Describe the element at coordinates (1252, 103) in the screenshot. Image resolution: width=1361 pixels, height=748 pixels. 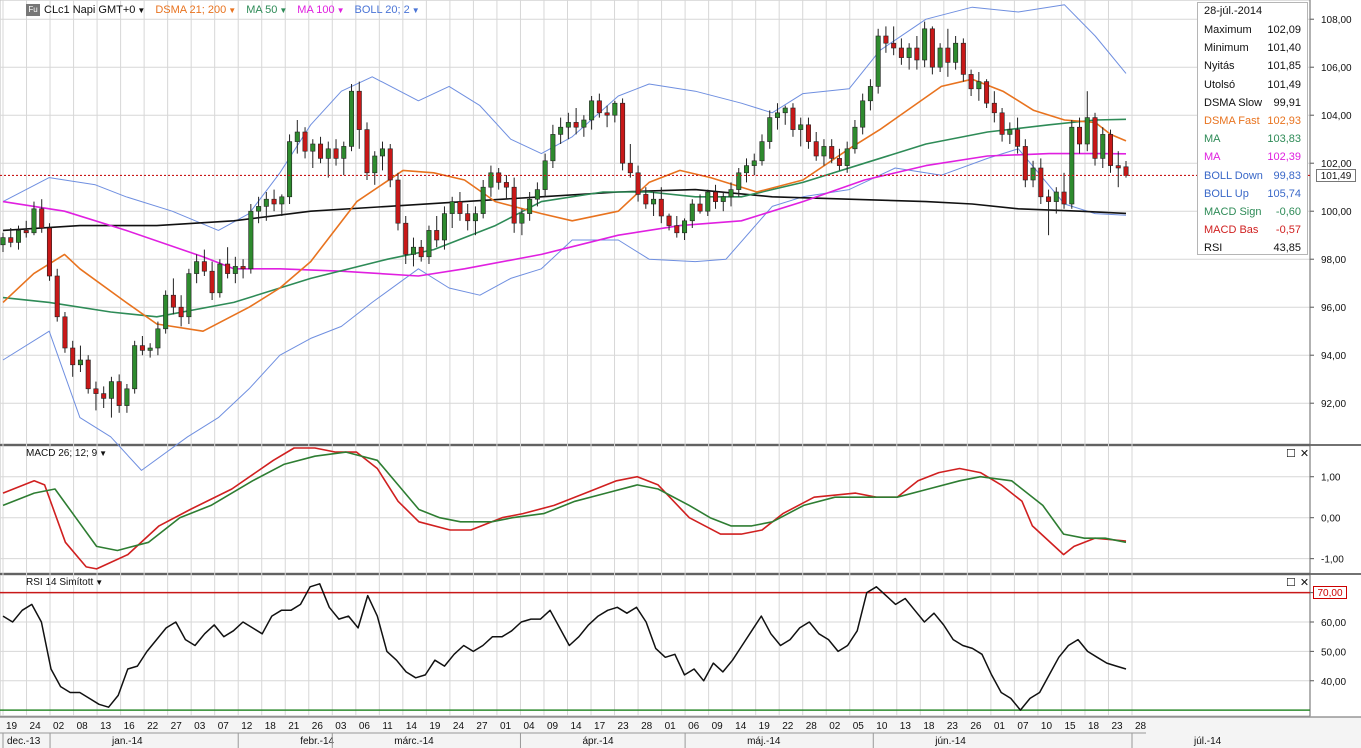
I see `info-row: DSMA Slow 99,91` at that location.